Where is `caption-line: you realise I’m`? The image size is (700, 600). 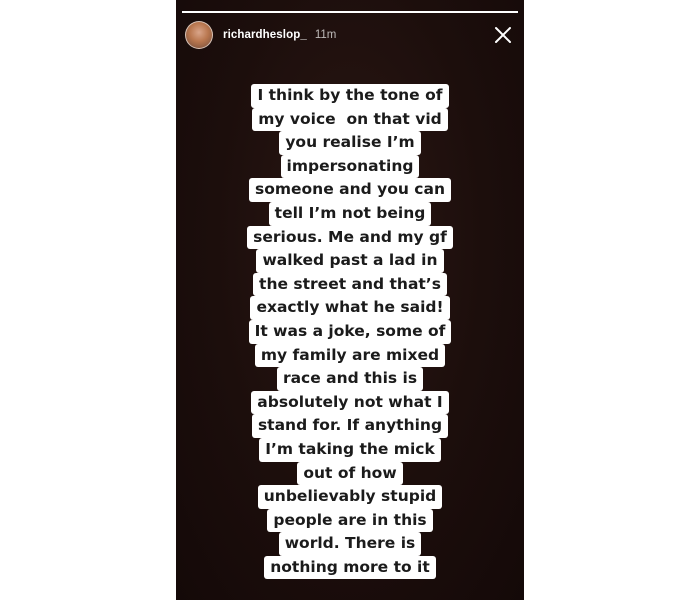 caption-line: you realise I’m is located at coordinates (350, 143).